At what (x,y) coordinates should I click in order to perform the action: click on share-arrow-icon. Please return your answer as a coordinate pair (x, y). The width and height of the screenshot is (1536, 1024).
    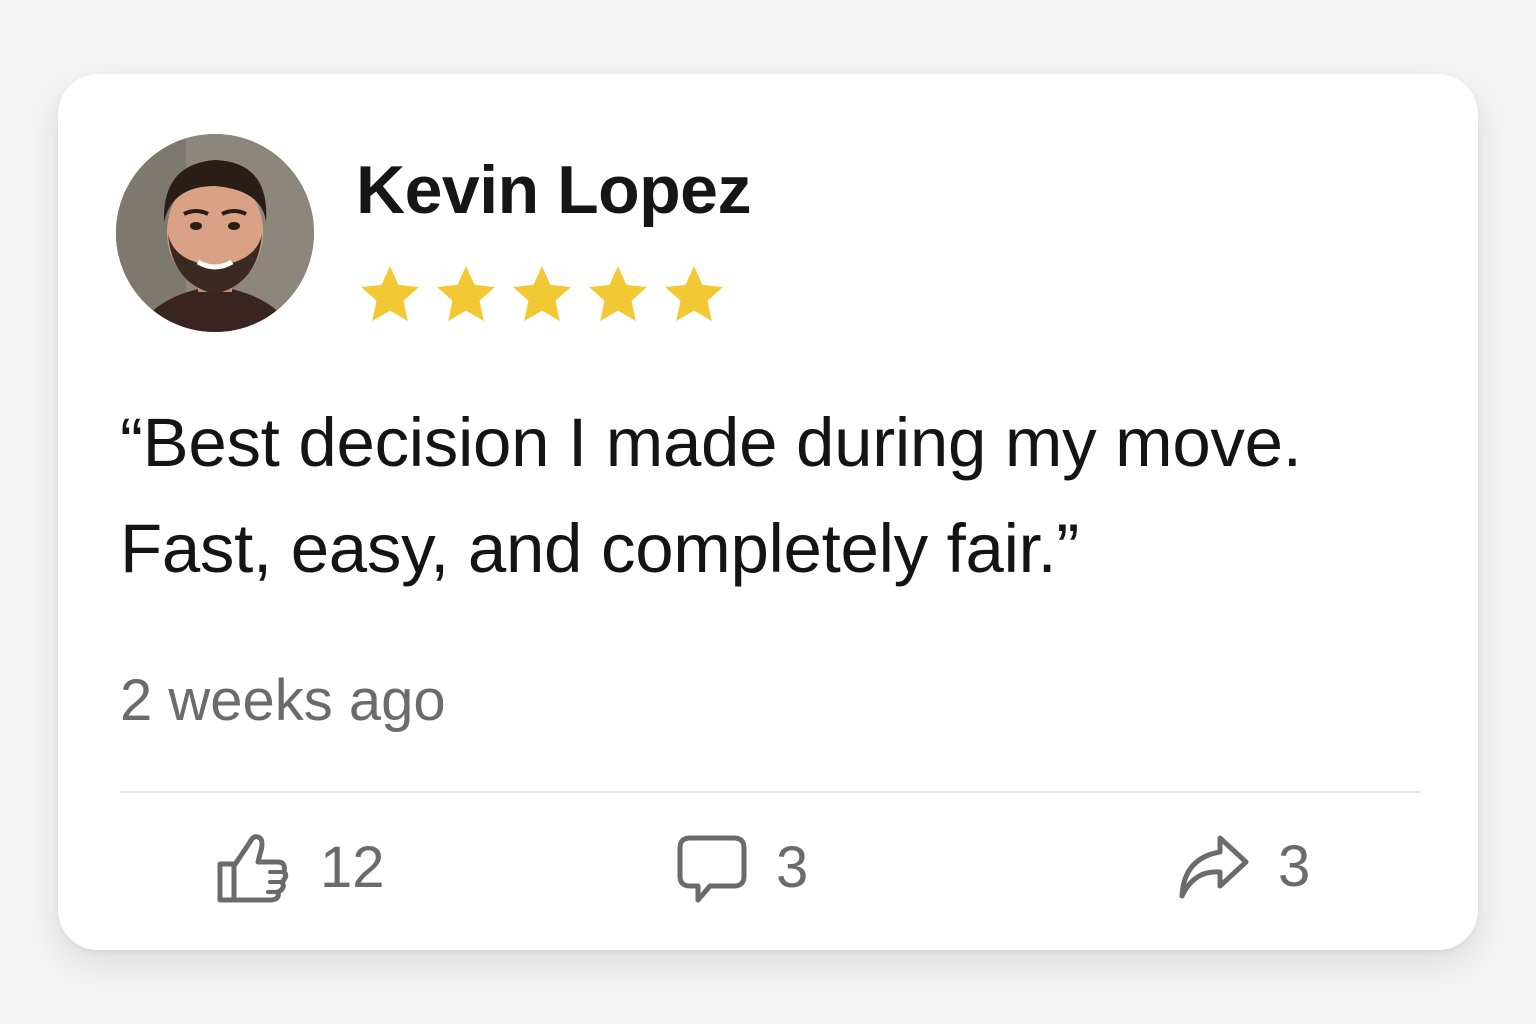
    Looking at the image, I should click on (1214, 867).